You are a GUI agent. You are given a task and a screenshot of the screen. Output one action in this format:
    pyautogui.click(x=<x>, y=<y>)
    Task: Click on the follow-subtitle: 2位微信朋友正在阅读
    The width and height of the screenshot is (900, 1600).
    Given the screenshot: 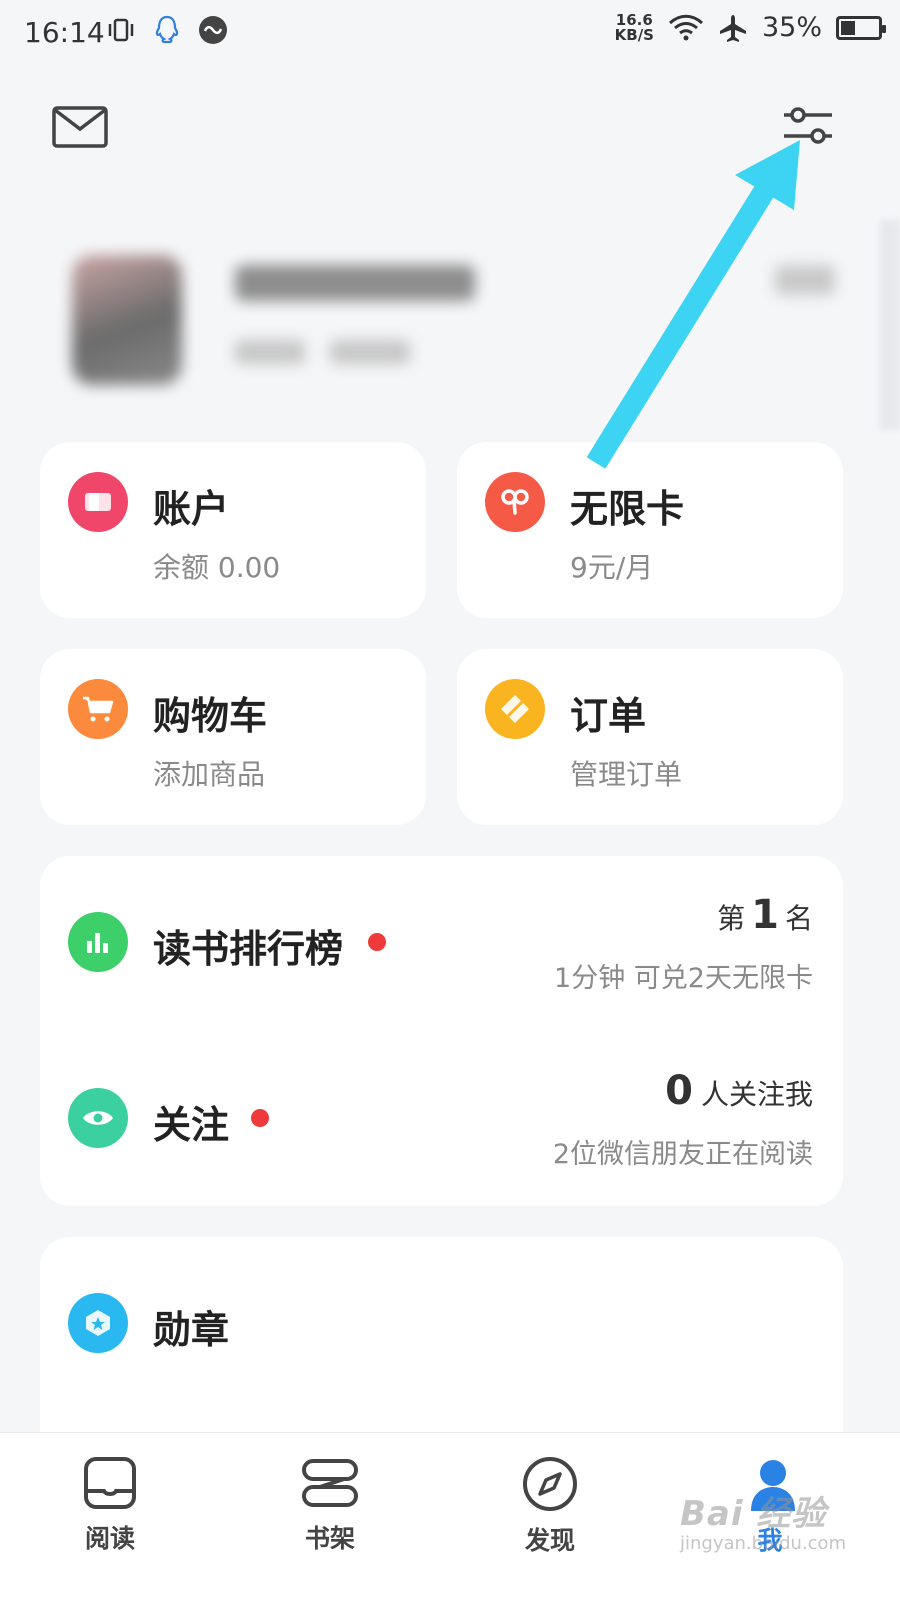 What is the action you would take?
    pyautogui.click(x=682, y=1154)
    